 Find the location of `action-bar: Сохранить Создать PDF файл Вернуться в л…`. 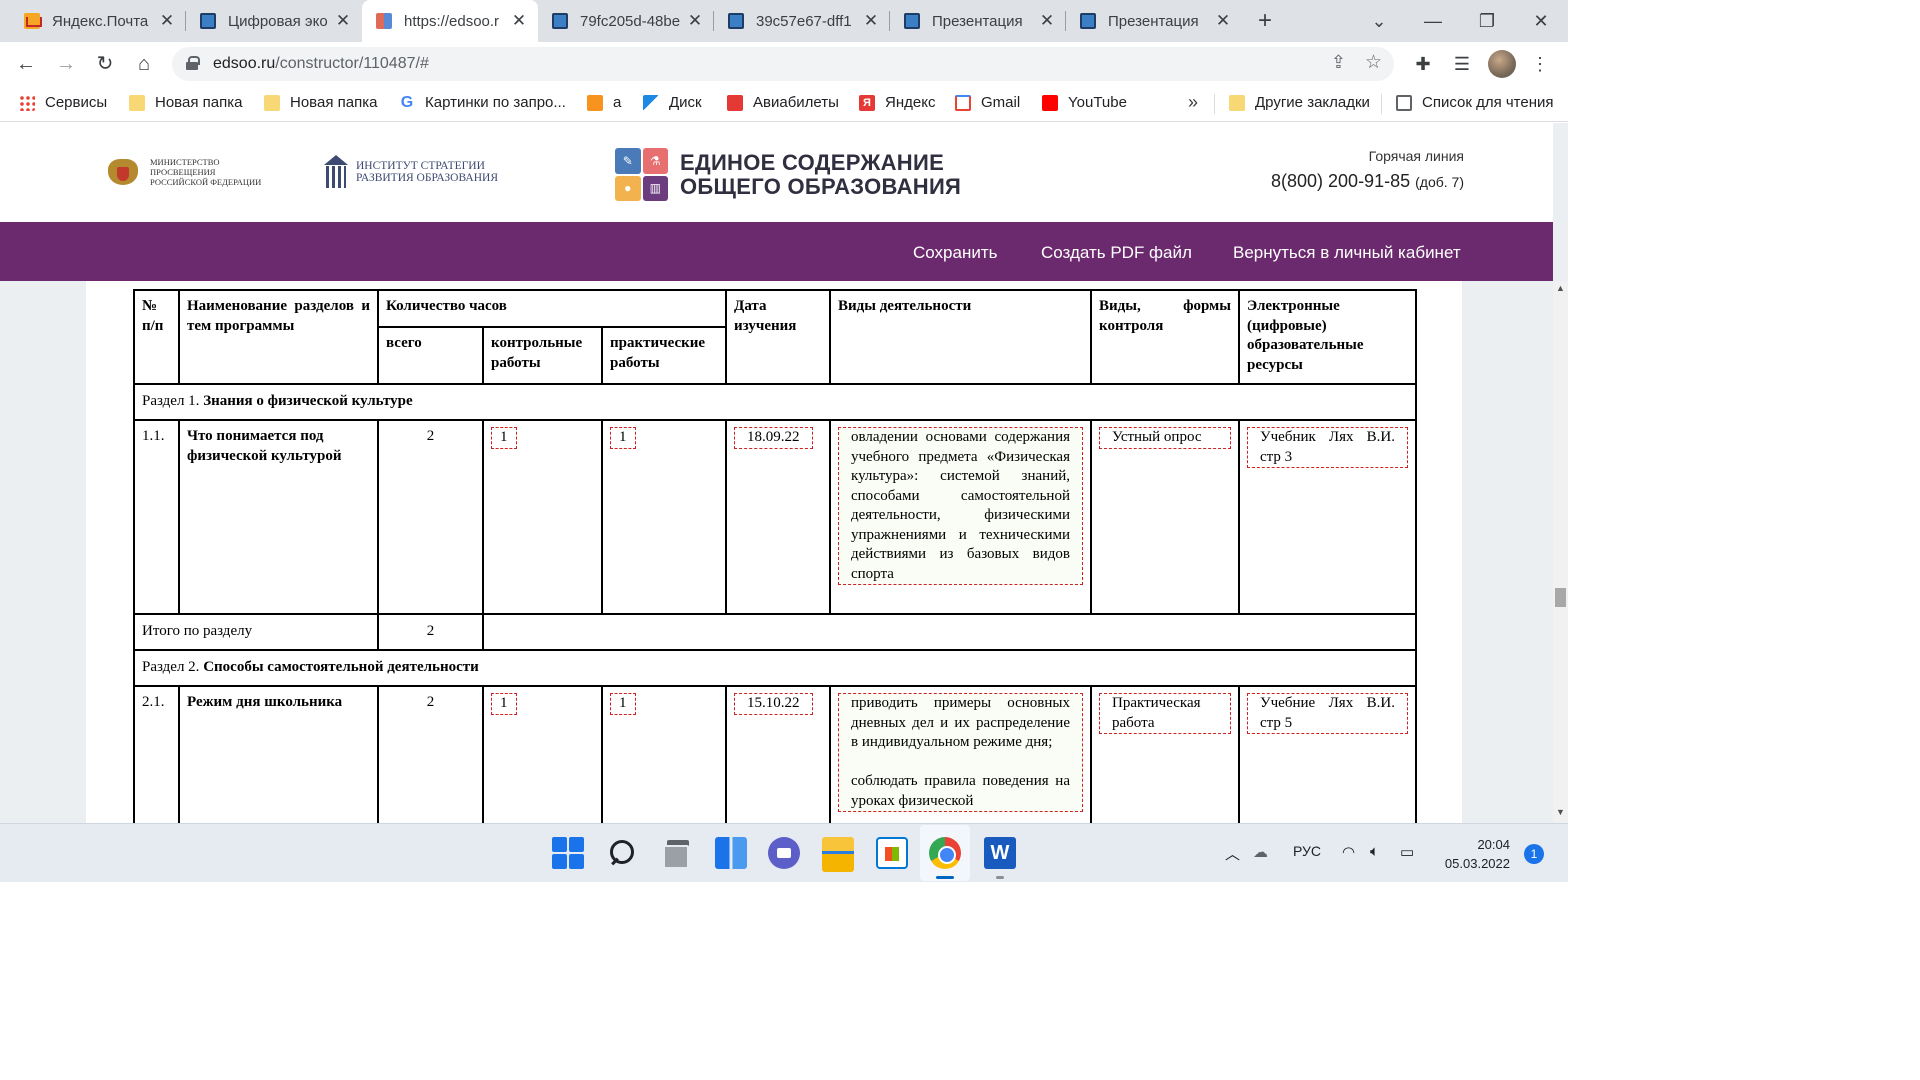

action-bar: Сохранить Создать PDF файл Вернуться в л… is located at coordinates (776, 251).